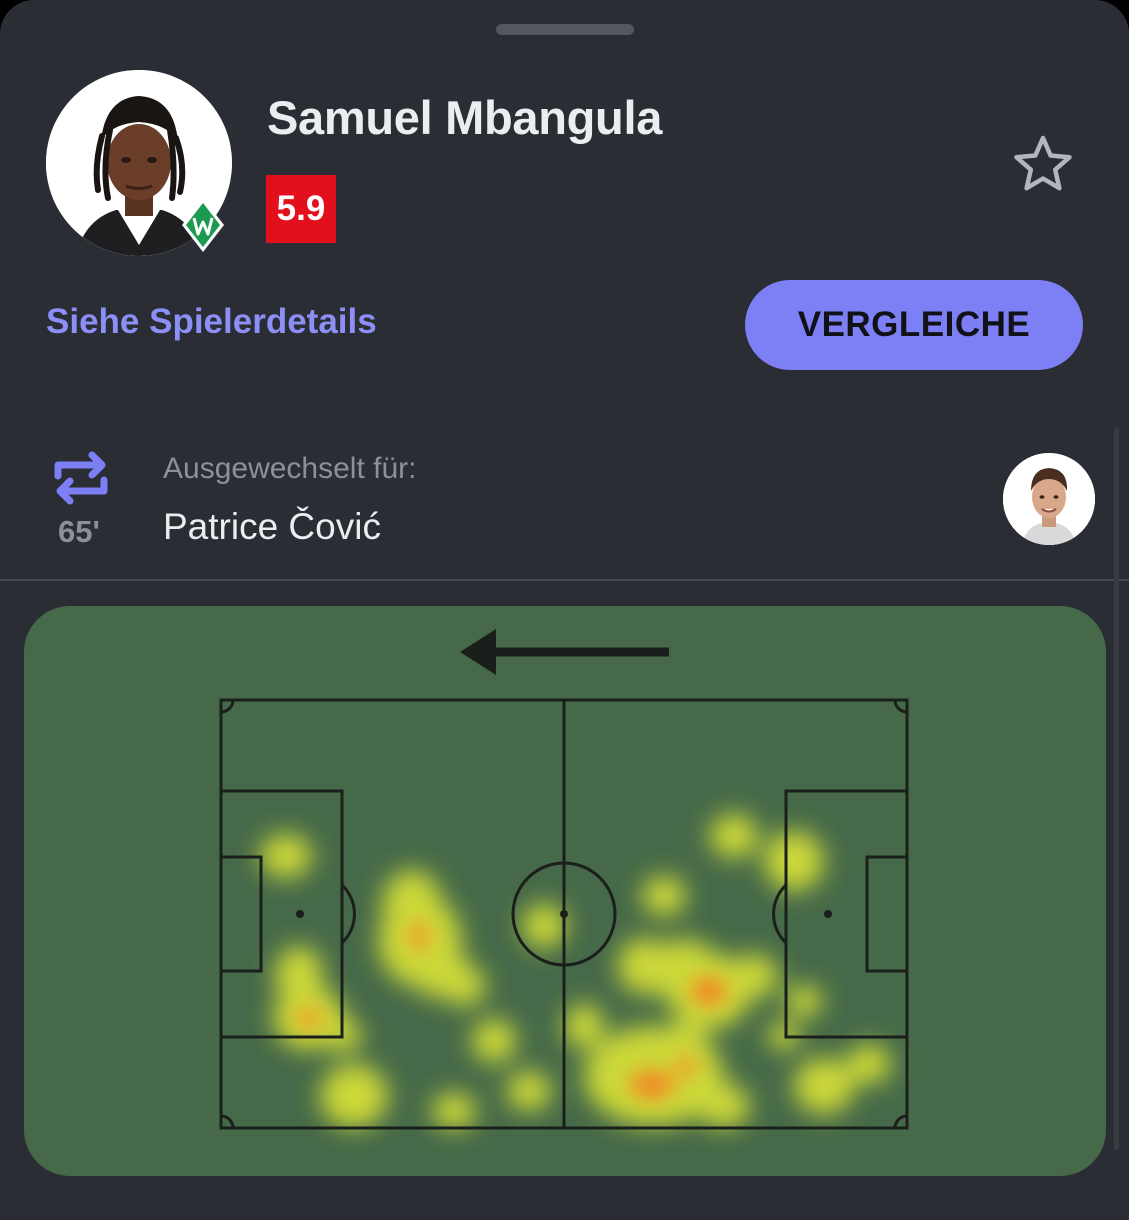 This screenshot has height=1220, width=1129. What do you see at coordinates (565, 29) in the screenshot?
I see `sheet-drag-handle` at bounding box center [565, 29].